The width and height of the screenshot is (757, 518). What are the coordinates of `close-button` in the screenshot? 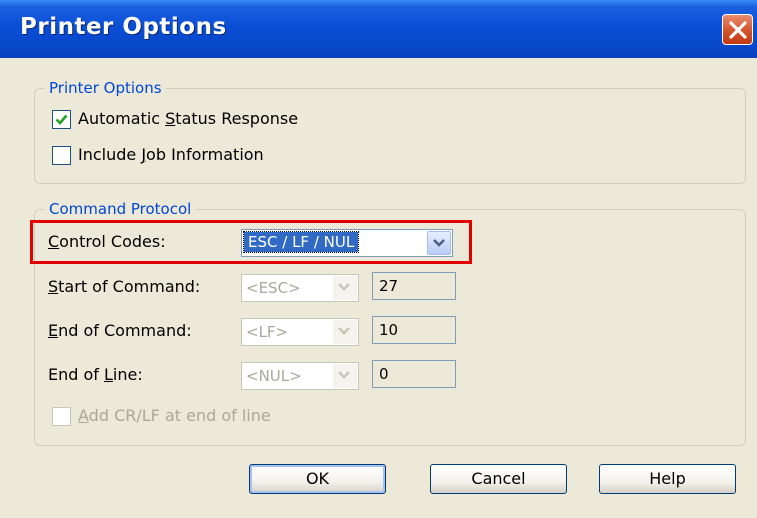 It's located at (737, 29).